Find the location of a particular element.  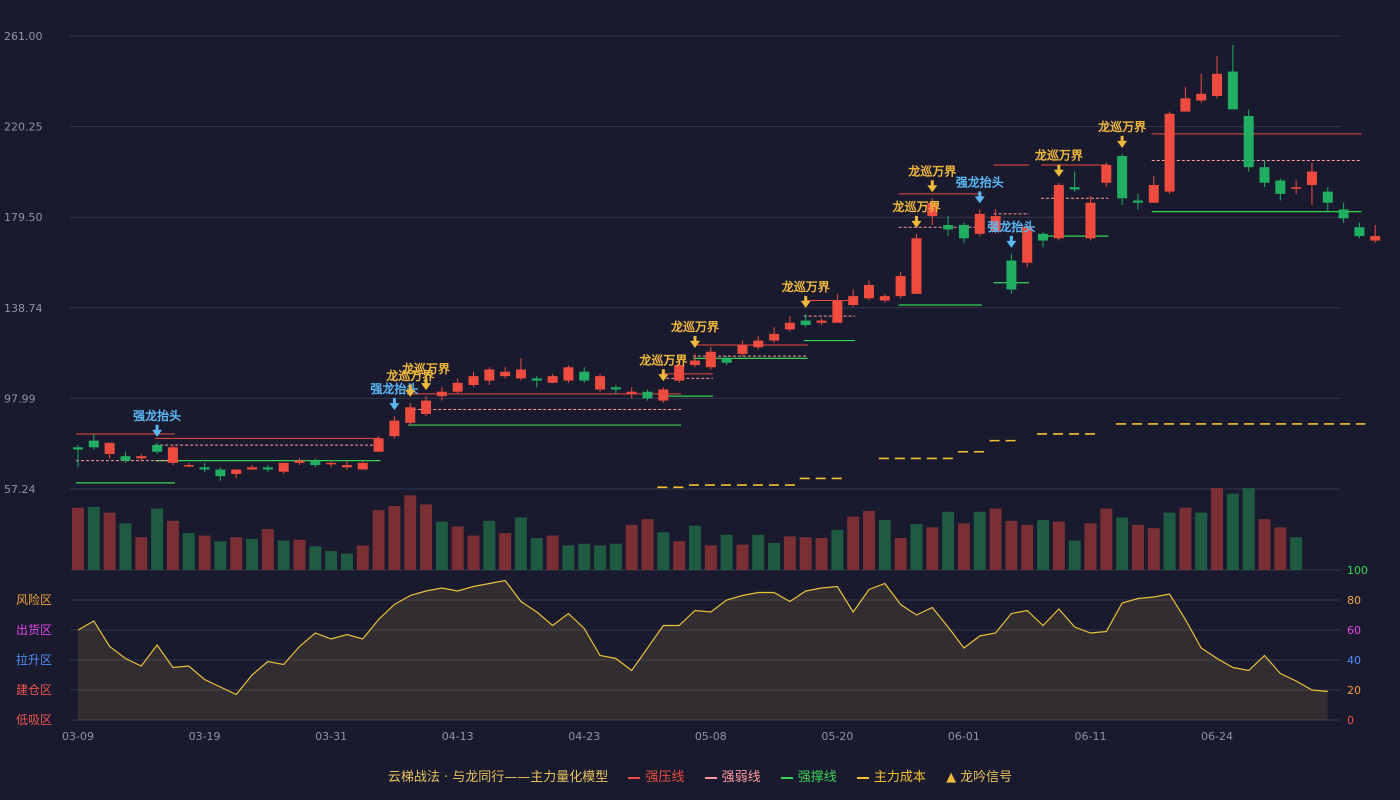

oscillator-tick-label: 60 is located at coordinates (1354, 630).